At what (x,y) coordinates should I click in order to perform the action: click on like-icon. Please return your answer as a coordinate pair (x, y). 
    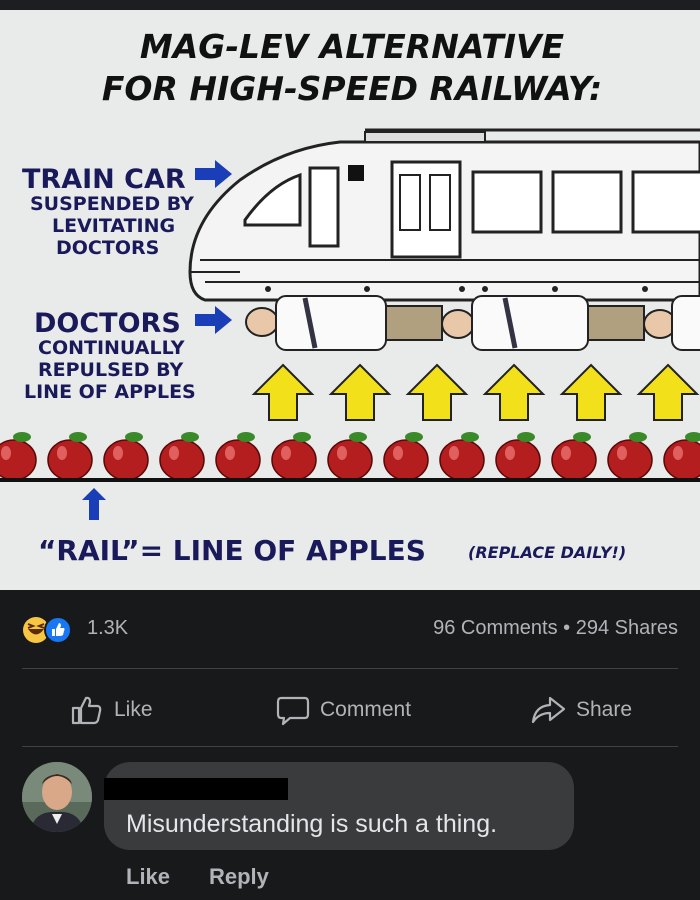
    Looking at the image, I should click on (58, 630).